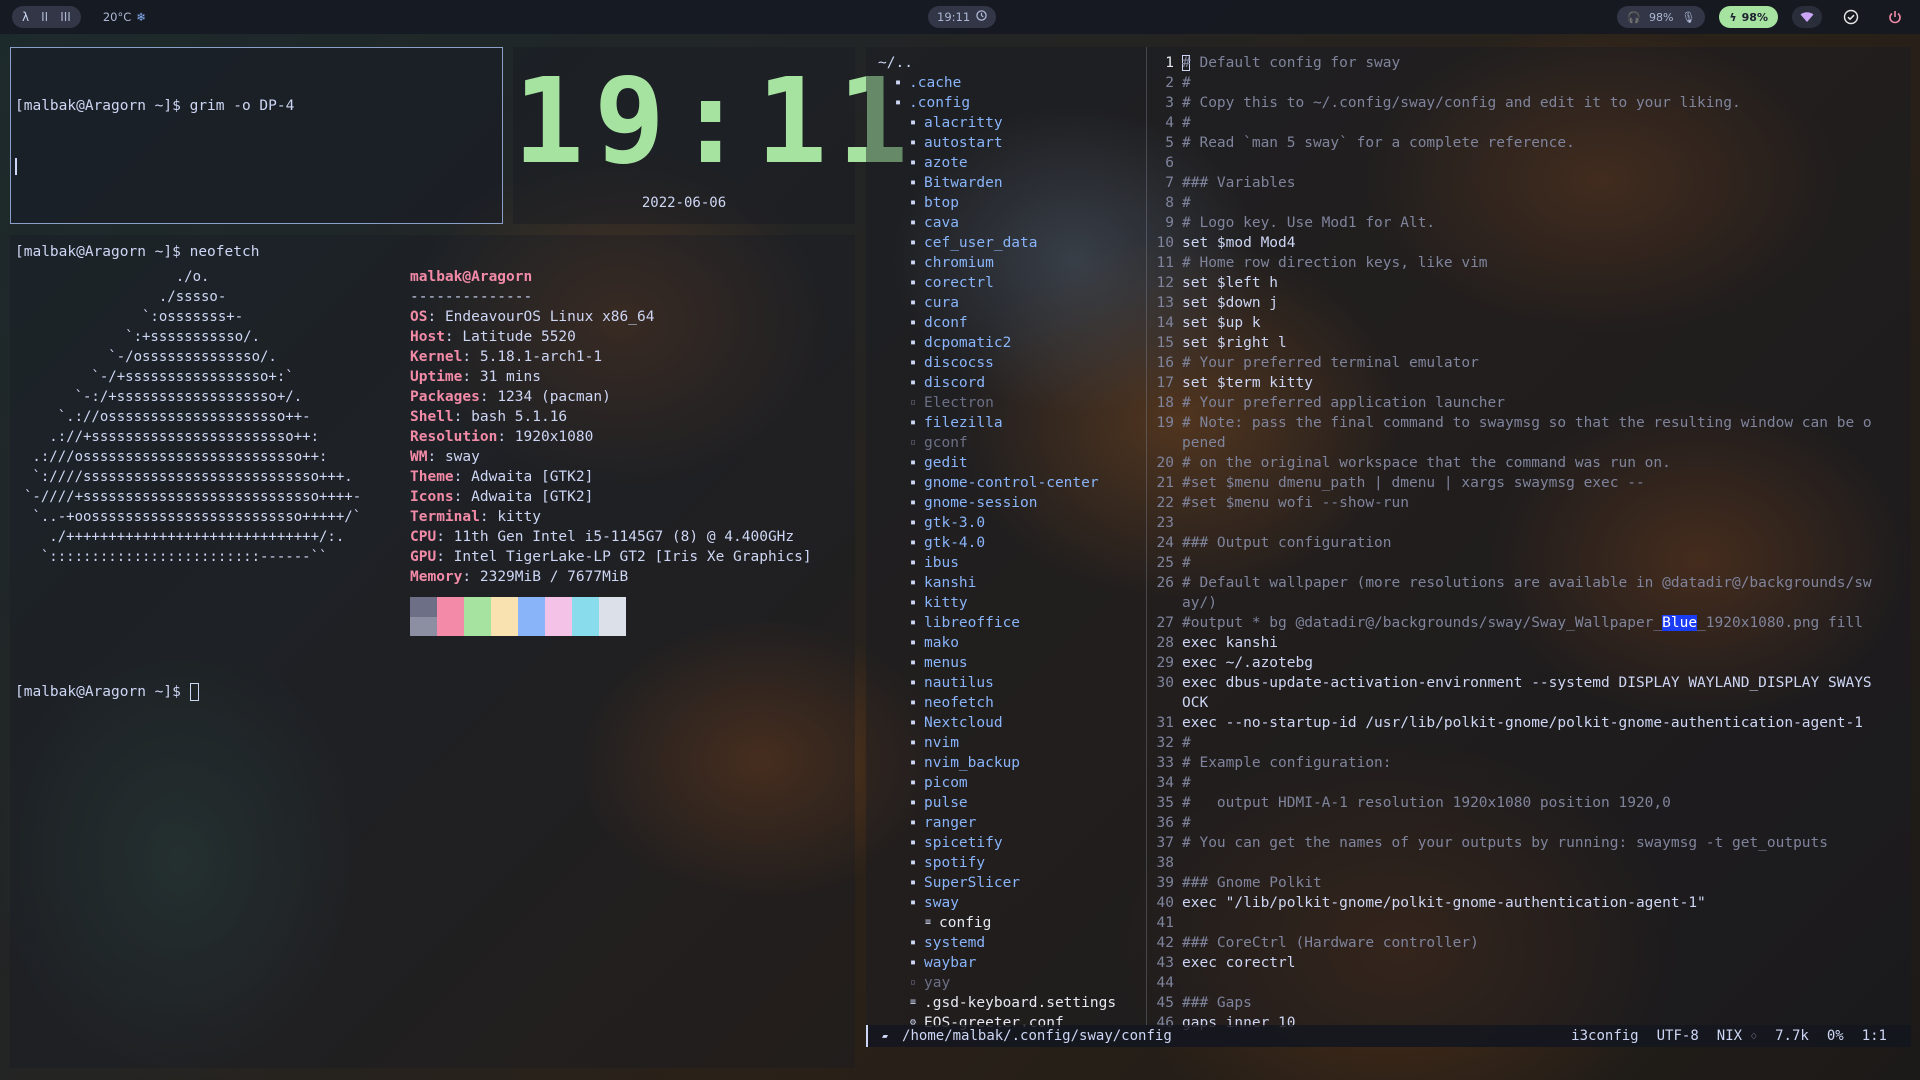 The image size is (1920, 1080). Describe the element at coordinates (1529, 263) in the screenshot. I see `code-line: 11 # Home row direction keys, like vim` at that location.